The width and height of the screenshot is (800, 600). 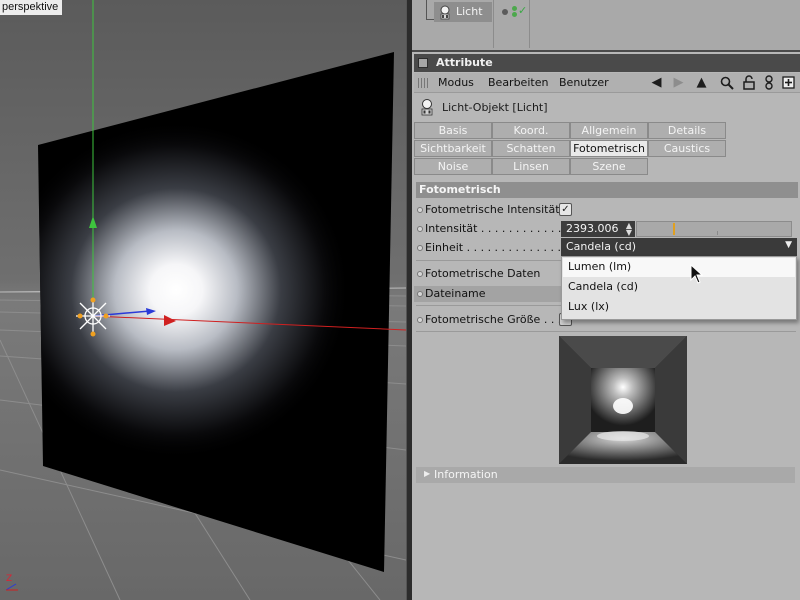 What do you see at coordinates (607, 63) in the screenshot?
I see `attribute-manager-header: Attribute` at bounding box center [607, 63].